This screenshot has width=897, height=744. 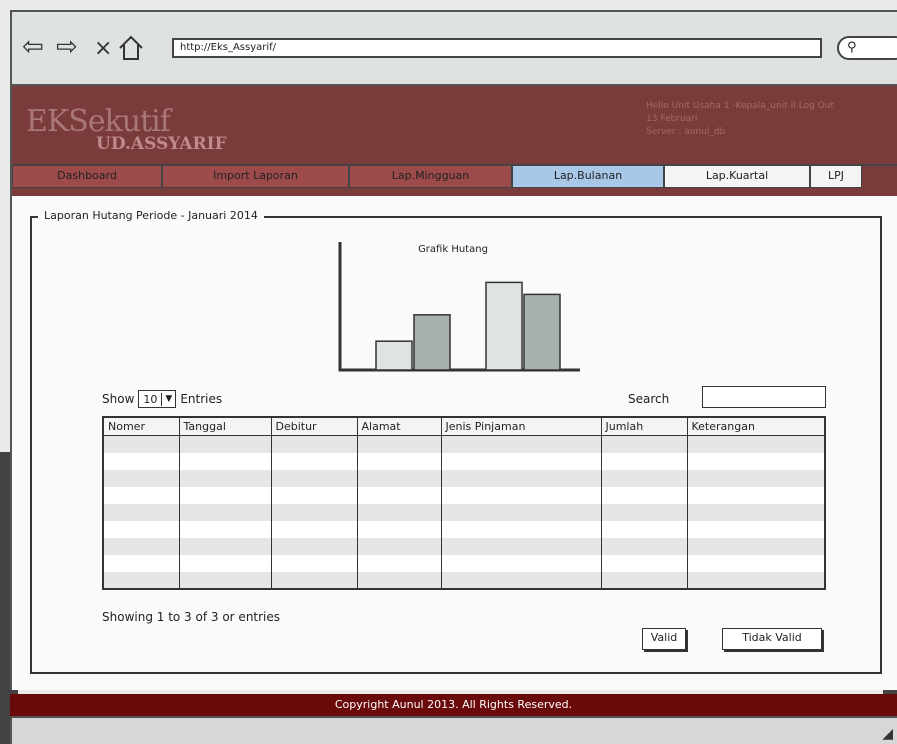 What do you see at coordinates (201, 399) in the screenshot?
I see `entries-label: Entries` at bounding box center [201, 399].